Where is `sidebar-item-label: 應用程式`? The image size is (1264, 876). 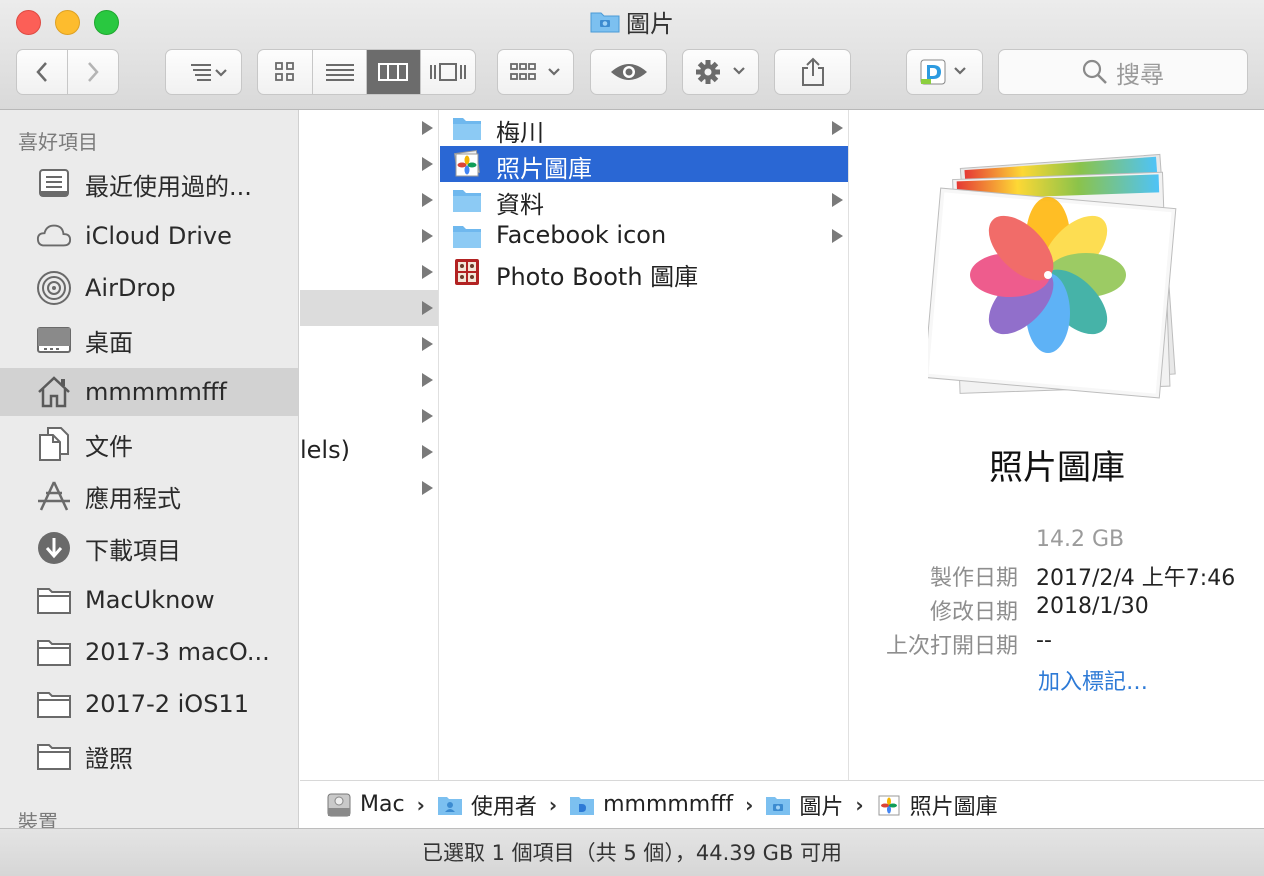 sidebar-item-label: 應用程式 is located at coordinates (133, 498).